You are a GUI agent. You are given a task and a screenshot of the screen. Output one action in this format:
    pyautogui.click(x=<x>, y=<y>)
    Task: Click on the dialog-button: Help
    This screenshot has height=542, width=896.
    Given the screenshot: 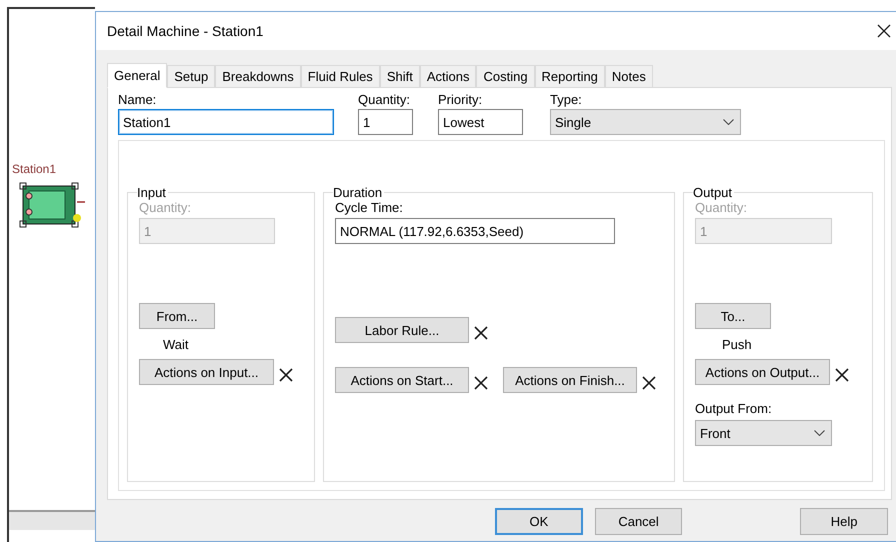 What is the action you would take?
    pyautogui.click(x=844, y=521)
    